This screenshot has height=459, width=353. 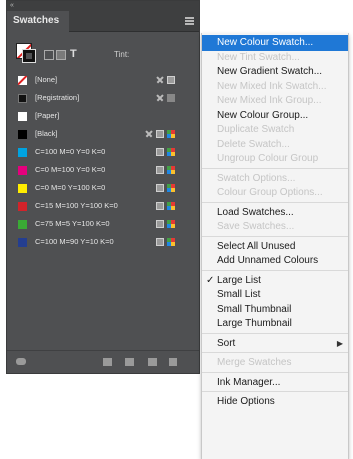 I want to click on swatch-row: C=0 M=100 Y=0 K=0, so click(x=103, y=170).